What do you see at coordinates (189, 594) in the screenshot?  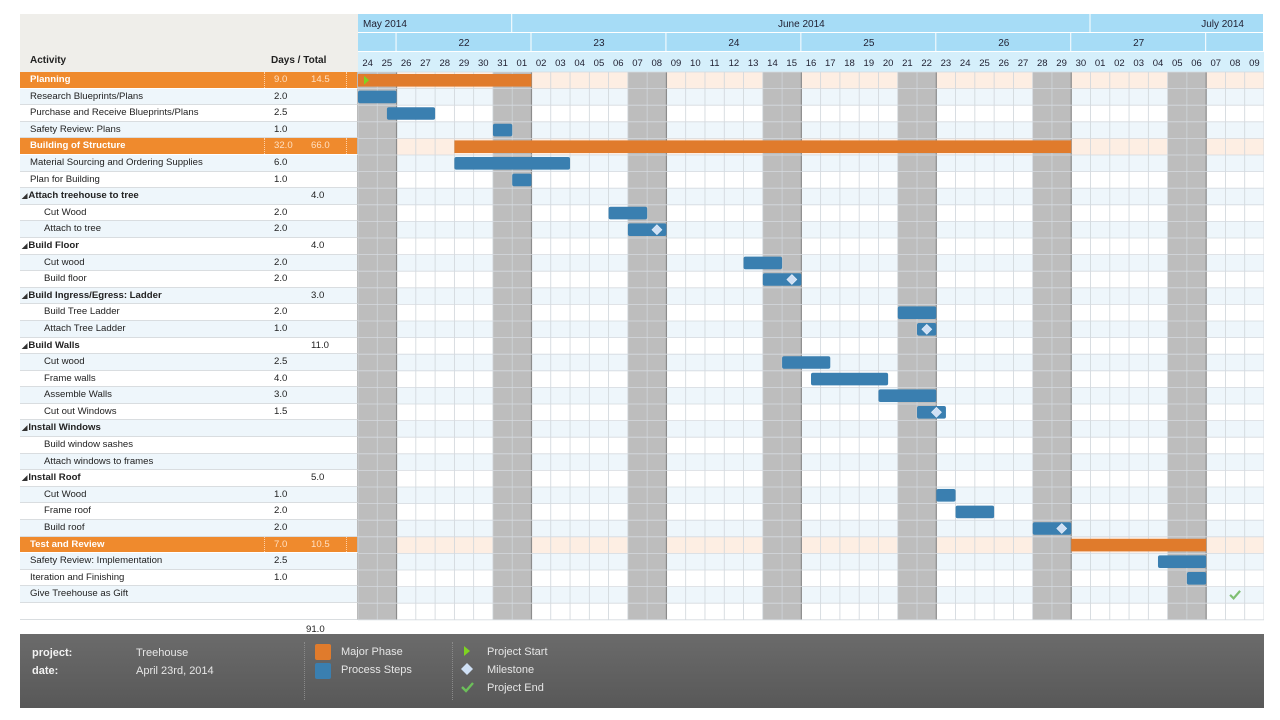 I see `table-row: Give Treehouse as Gift` at bounding box center [189, 594].